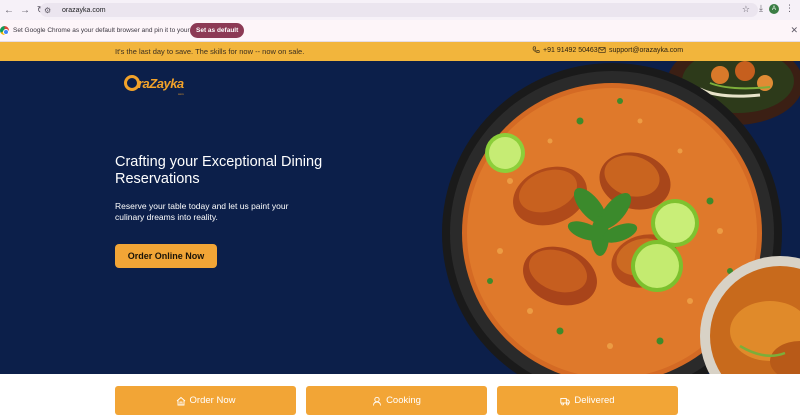 The image size is (800, 418). I want to click on site-info-icon: ⚙, so click(50, 10).